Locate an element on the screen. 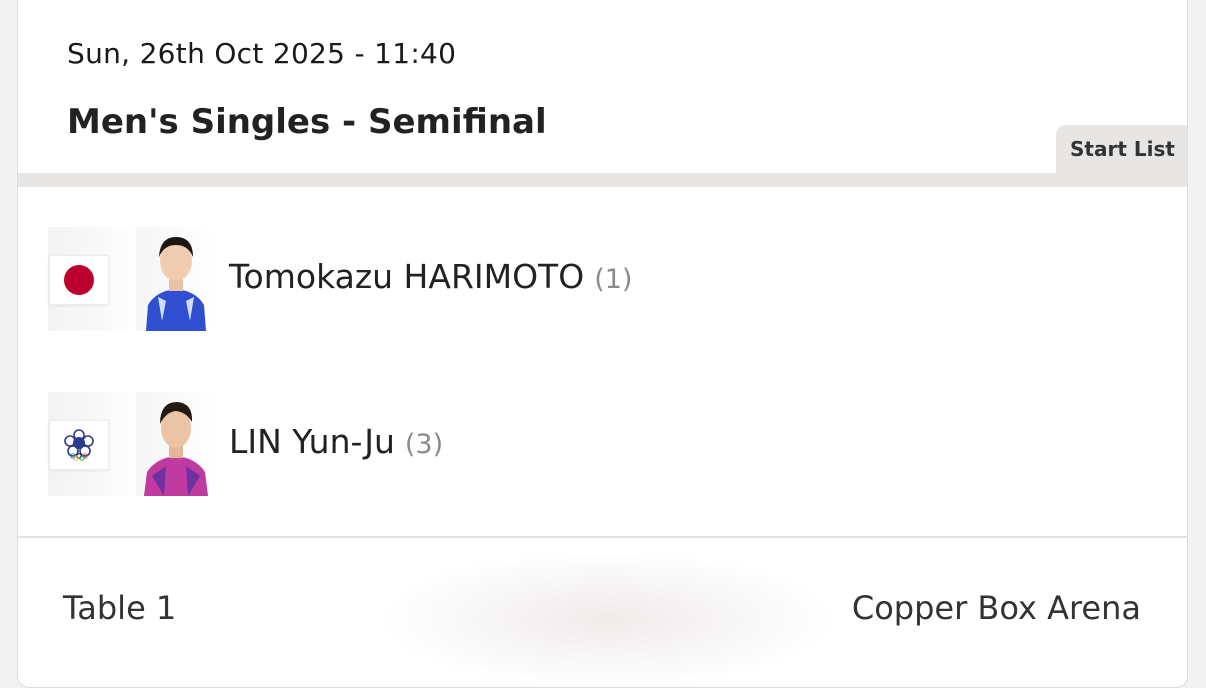 This screenshot has height=688, width=1206. player-seed: (1) is located at coordinates (613, 279).